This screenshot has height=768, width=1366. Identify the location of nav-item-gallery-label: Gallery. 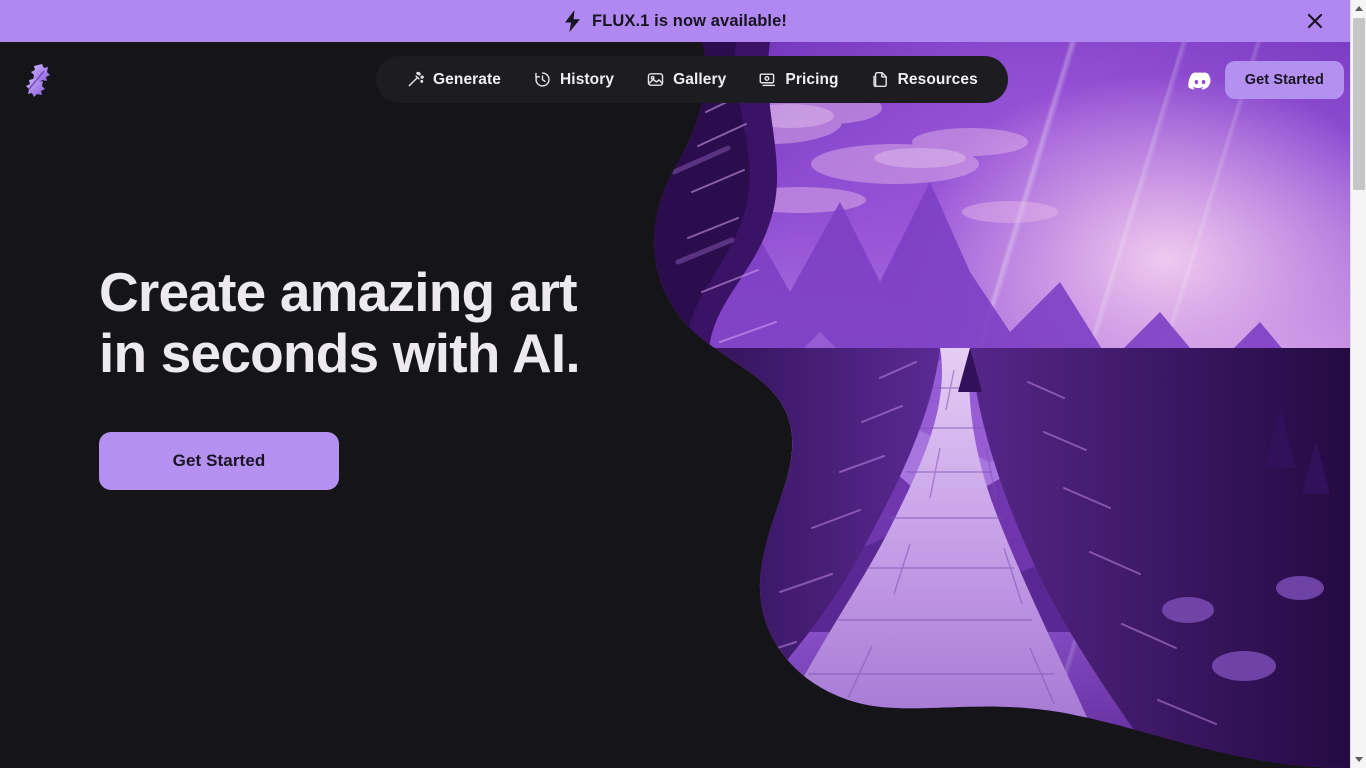
(700, 79).